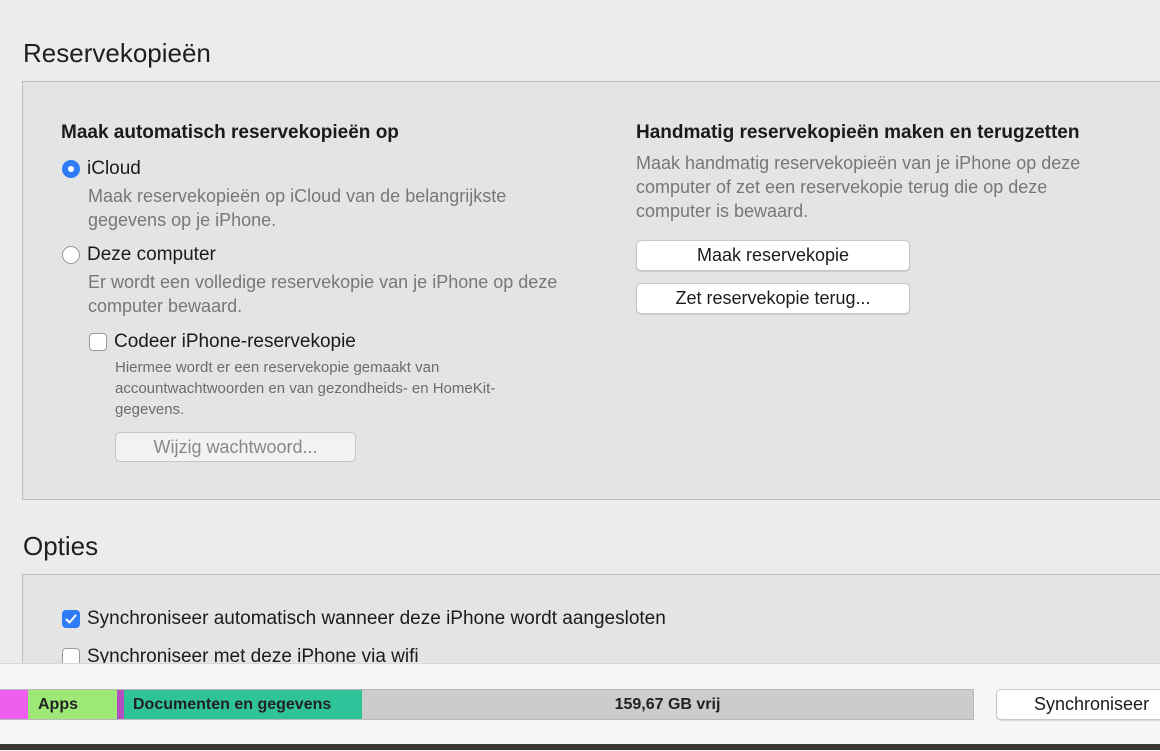 This screenshot has width=1160, height=751. I want to click on storage-segment-misc, so click(120, 704).